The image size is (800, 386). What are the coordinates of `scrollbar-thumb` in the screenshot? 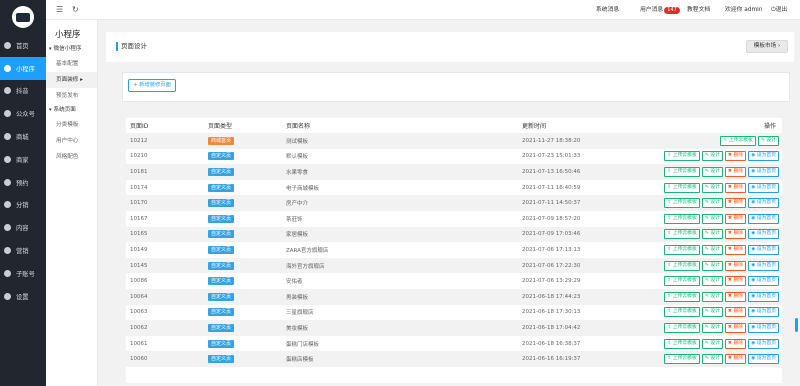 It's located at (796, 325).